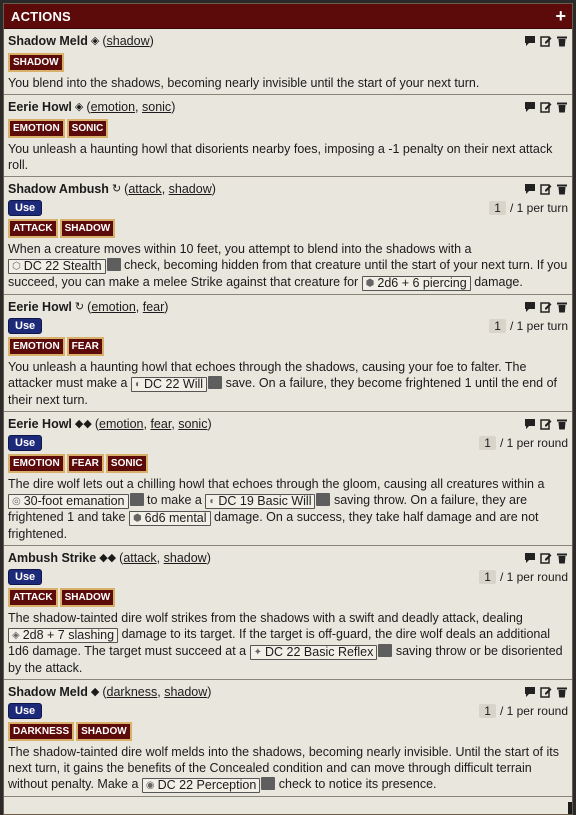 The image size is (576, 815). Describe the element at coordinates (150, 785) in the screenshot. I see `eye-icon: ◉` at that location.